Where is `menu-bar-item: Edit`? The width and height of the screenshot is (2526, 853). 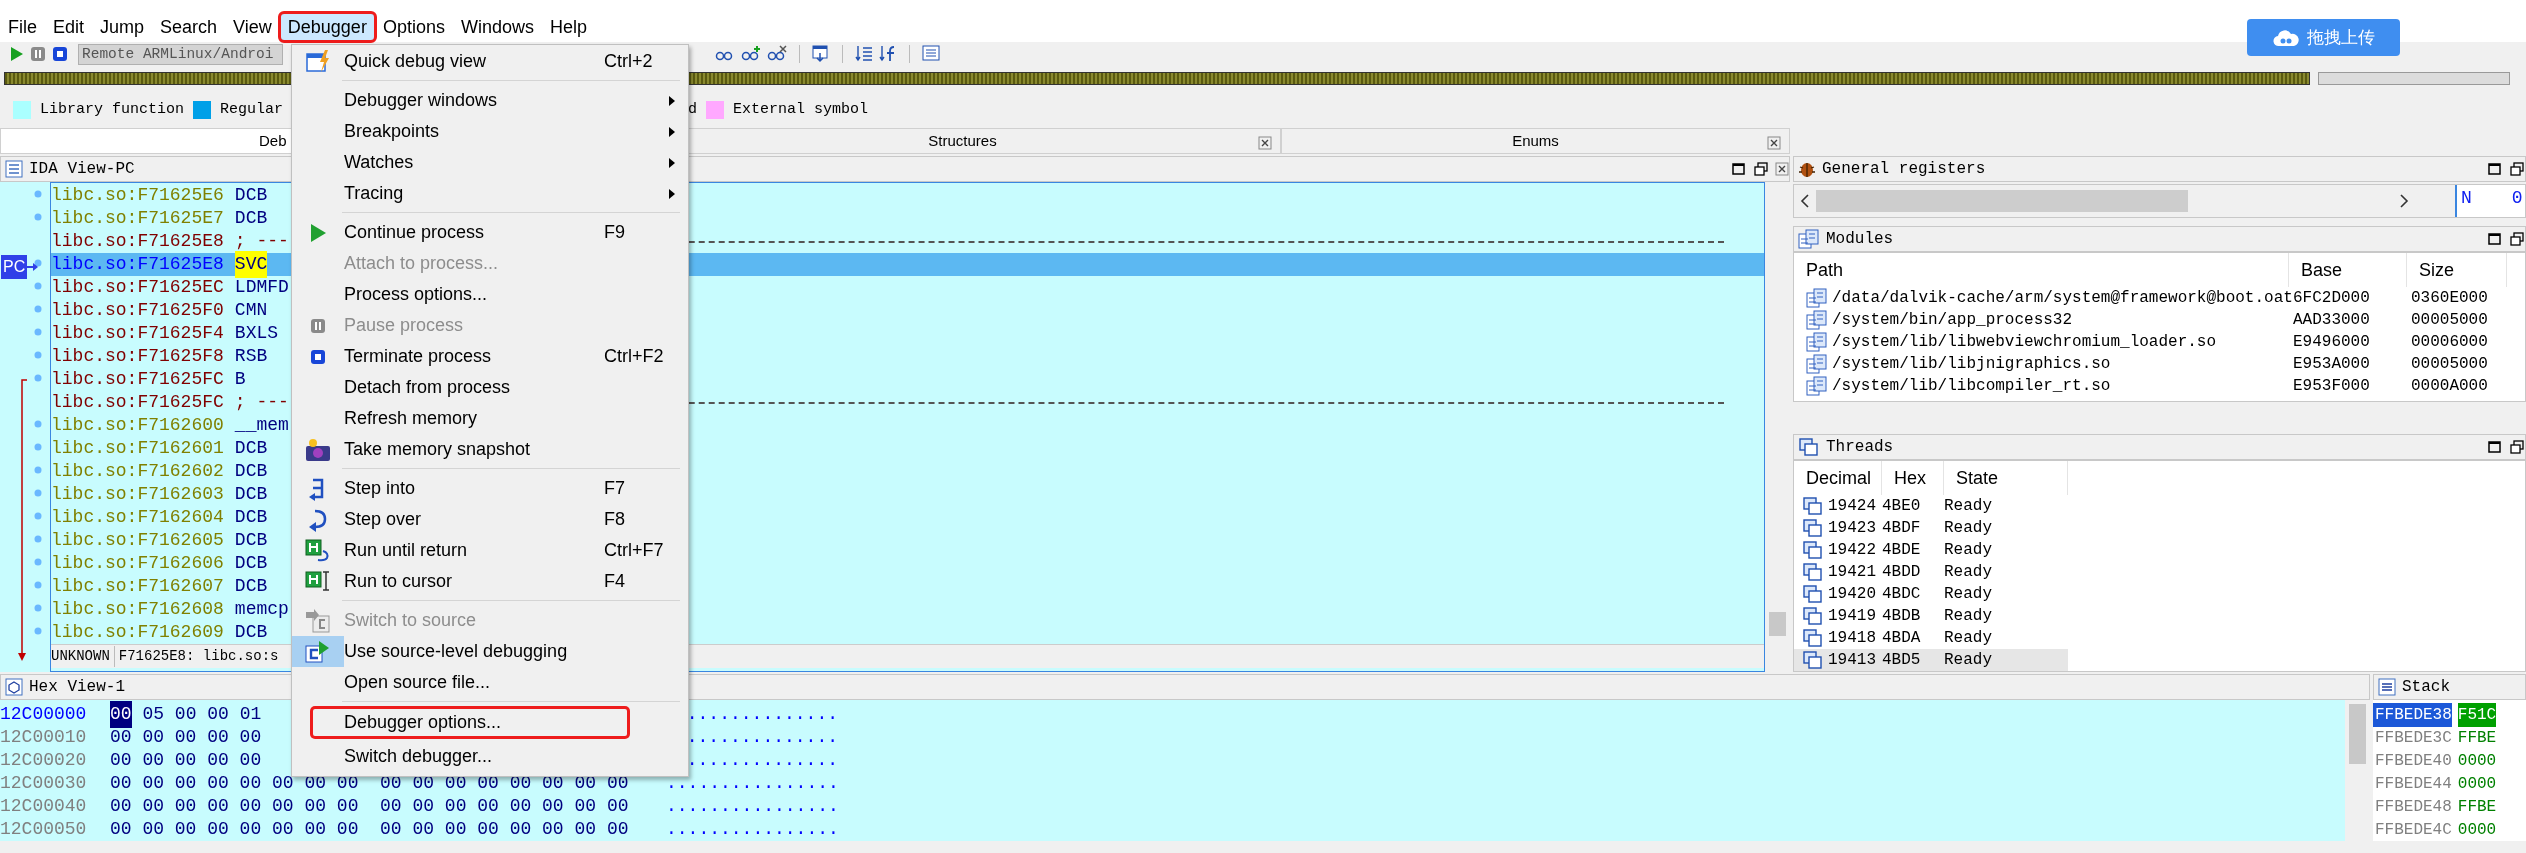
menu-bar-item: Edit is located at coordinates (69, 27).